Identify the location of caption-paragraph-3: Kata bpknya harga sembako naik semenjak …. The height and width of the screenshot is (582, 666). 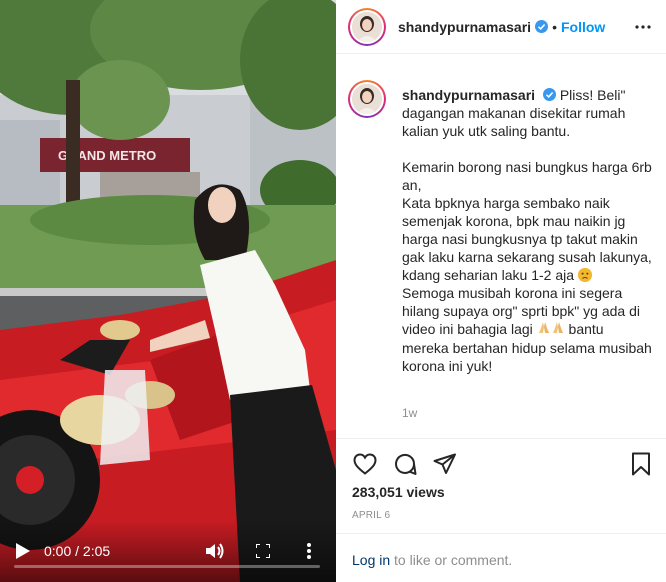
(527, 239).